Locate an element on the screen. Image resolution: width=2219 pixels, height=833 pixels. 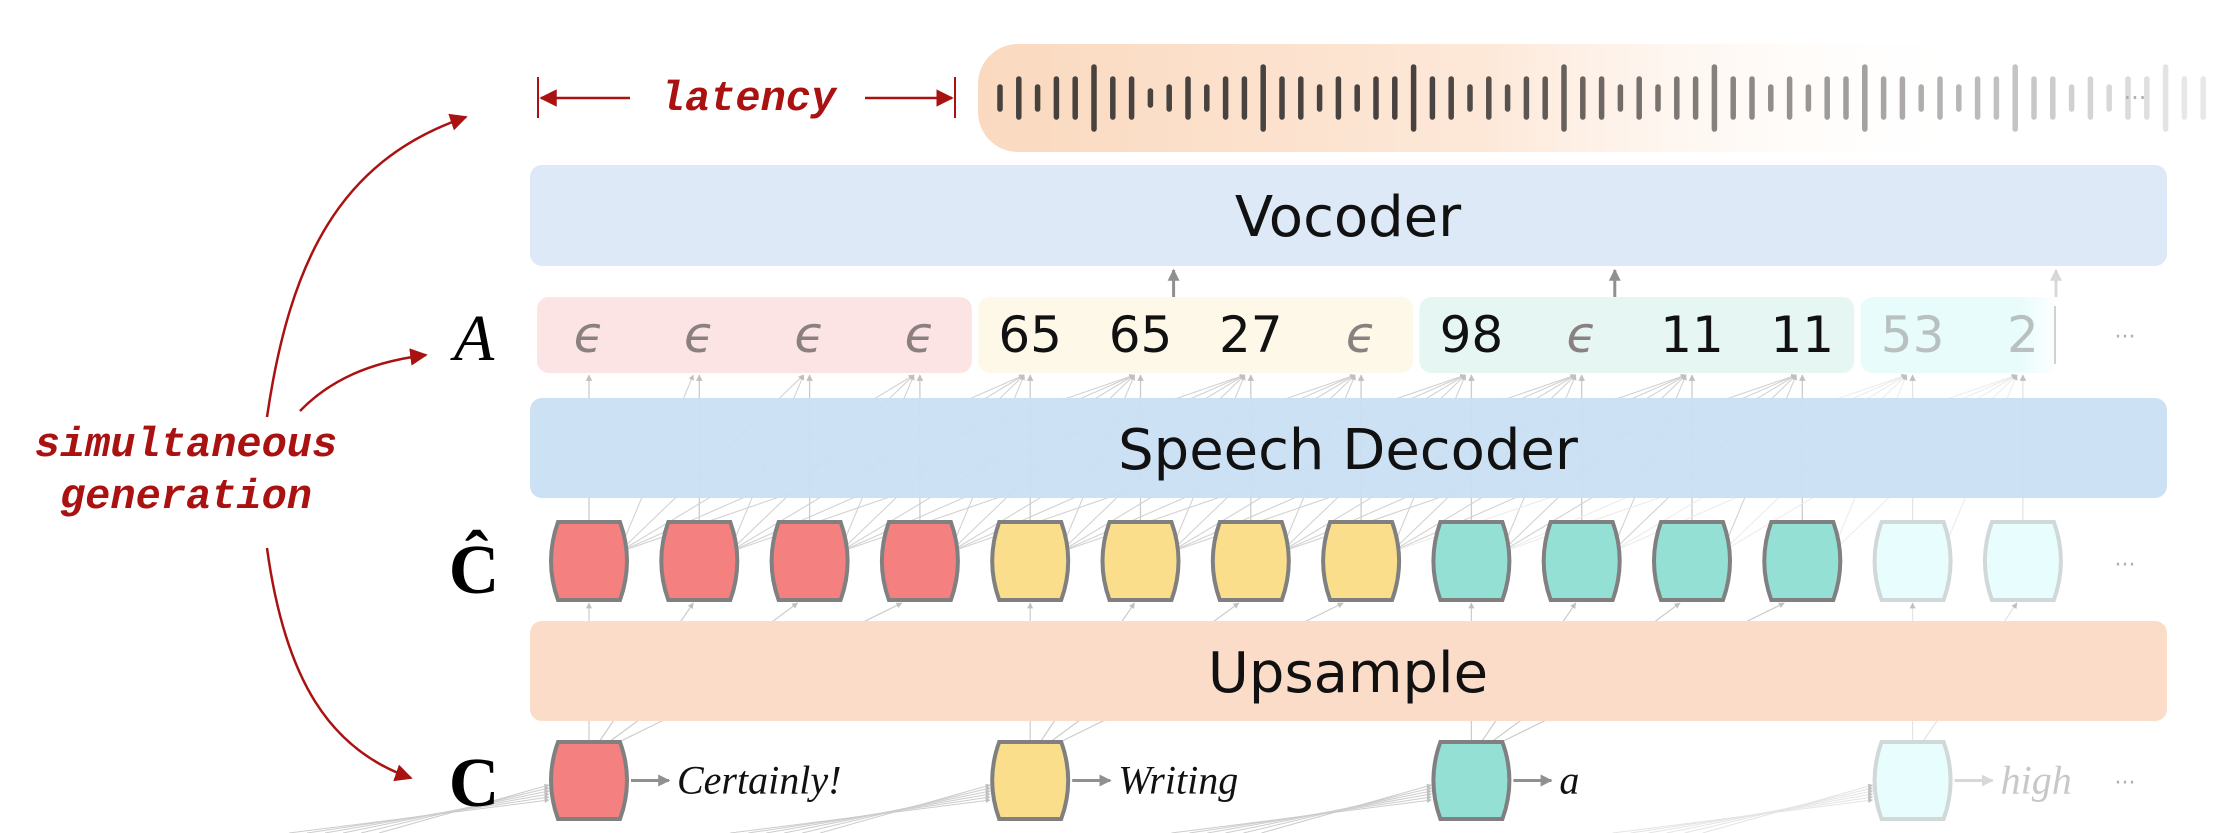
vocoder-label: Vocoder is located at coordinates (1348, 217).